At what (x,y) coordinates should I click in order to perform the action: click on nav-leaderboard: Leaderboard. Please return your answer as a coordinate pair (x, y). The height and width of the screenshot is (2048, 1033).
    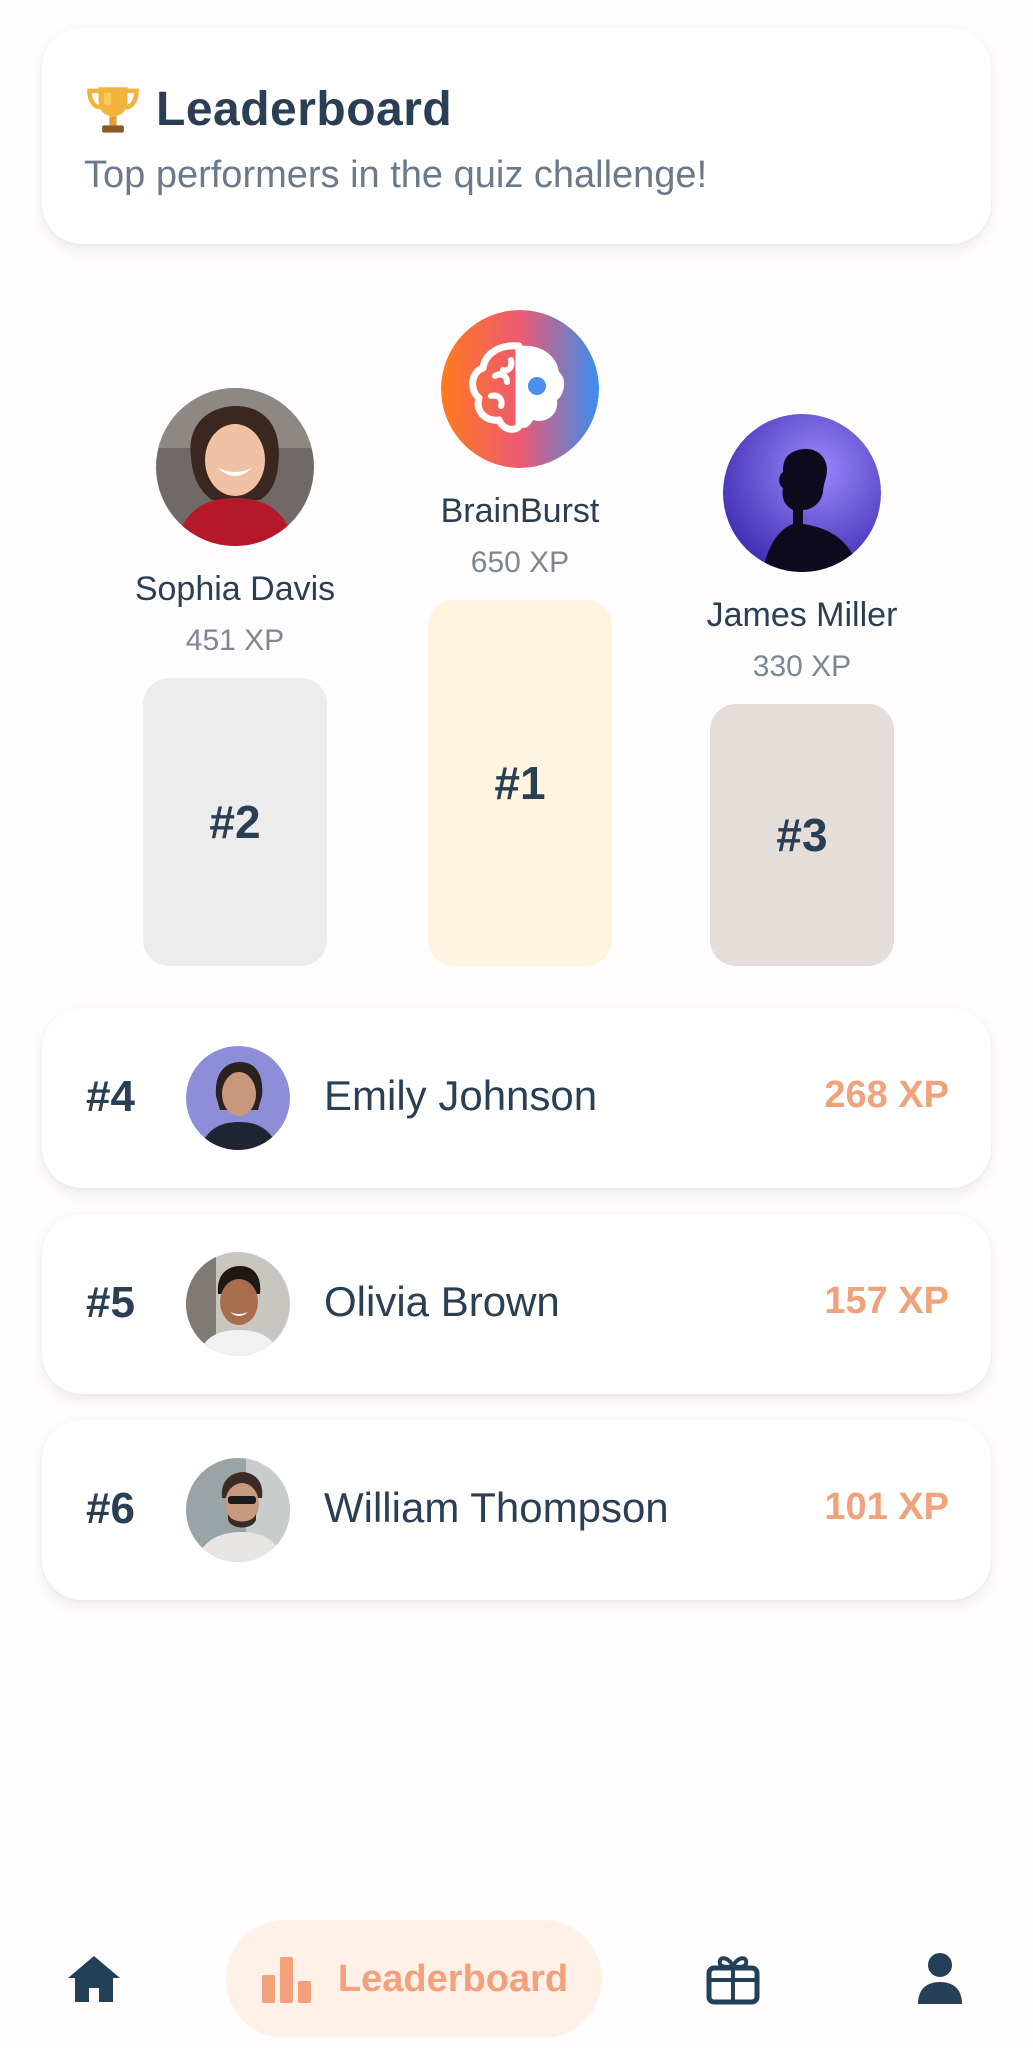
    Looking at the image, I should click on (414, 1979).